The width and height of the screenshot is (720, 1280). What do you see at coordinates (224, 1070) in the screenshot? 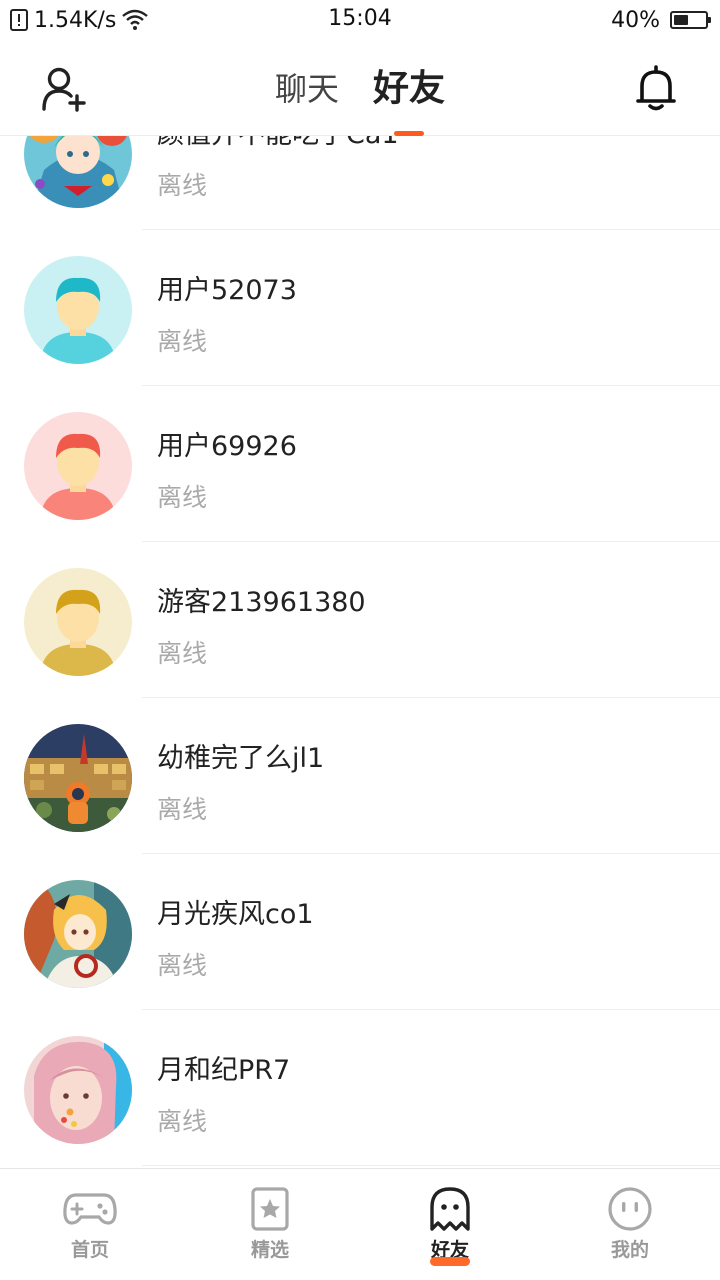
I see `friend-name: 月和纪PR7` at bounding box center [224, 1070].